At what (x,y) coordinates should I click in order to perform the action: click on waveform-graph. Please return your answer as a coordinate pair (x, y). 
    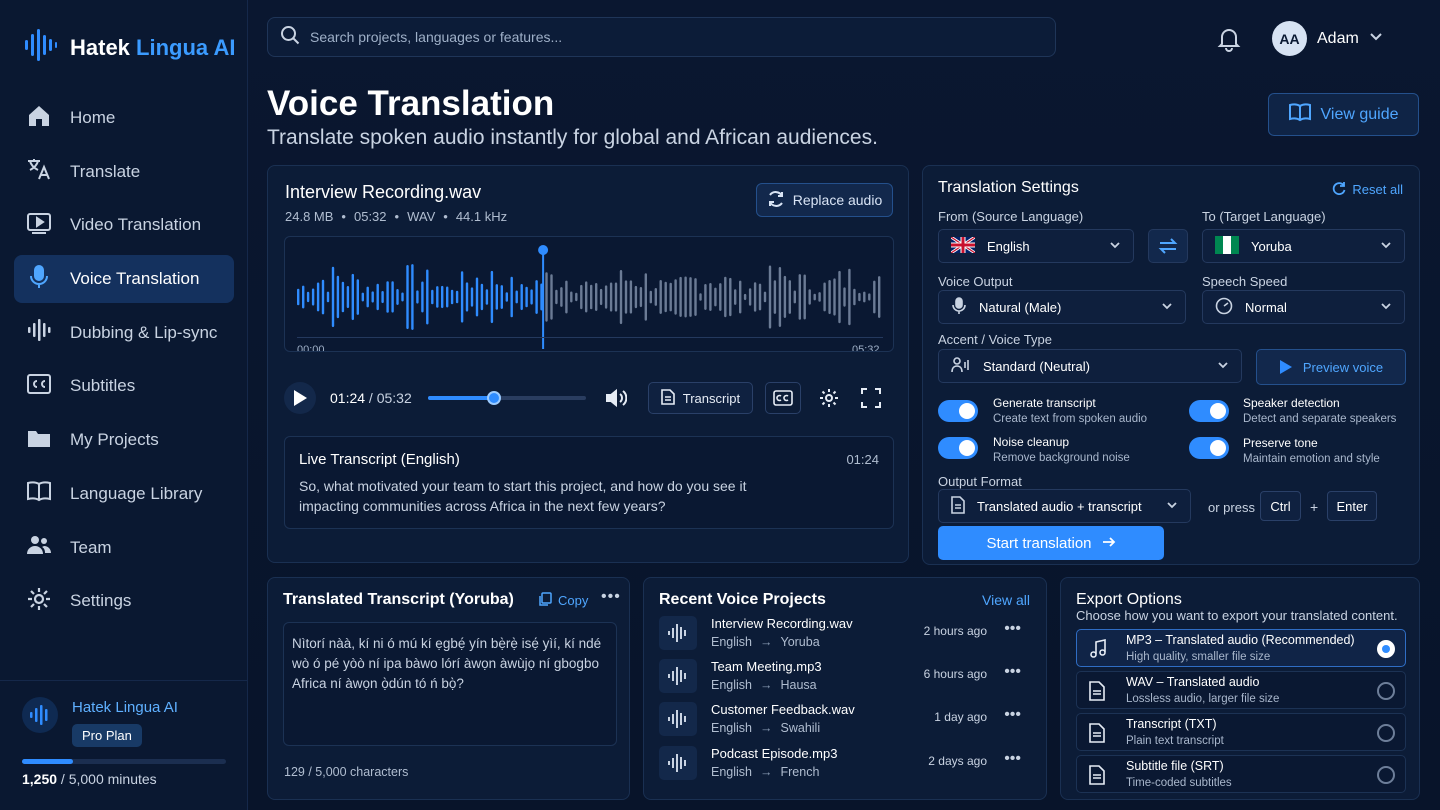
    Looking at the image, I should click on (589, 294).